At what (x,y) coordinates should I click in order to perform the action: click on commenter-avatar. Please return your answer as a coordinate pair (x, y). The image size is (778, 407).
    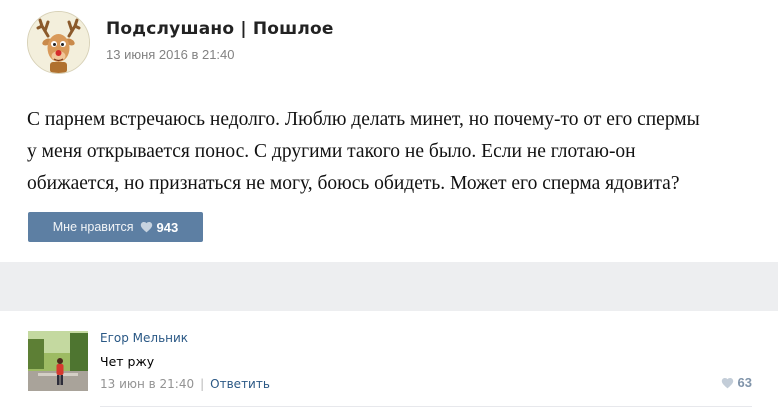
    Looking at the image, I should click on (58, 361).